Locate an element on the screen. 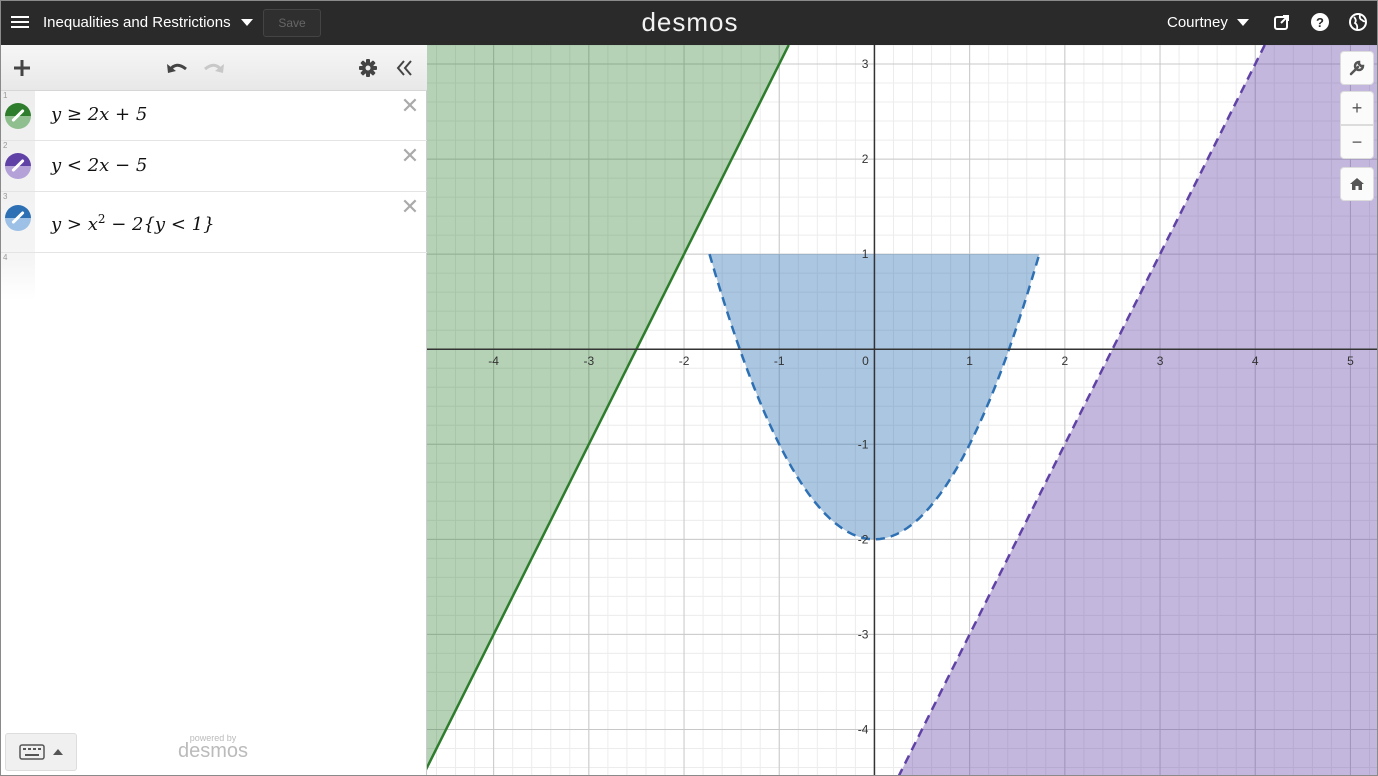  undo-icon is located at coordinates (177, 68).